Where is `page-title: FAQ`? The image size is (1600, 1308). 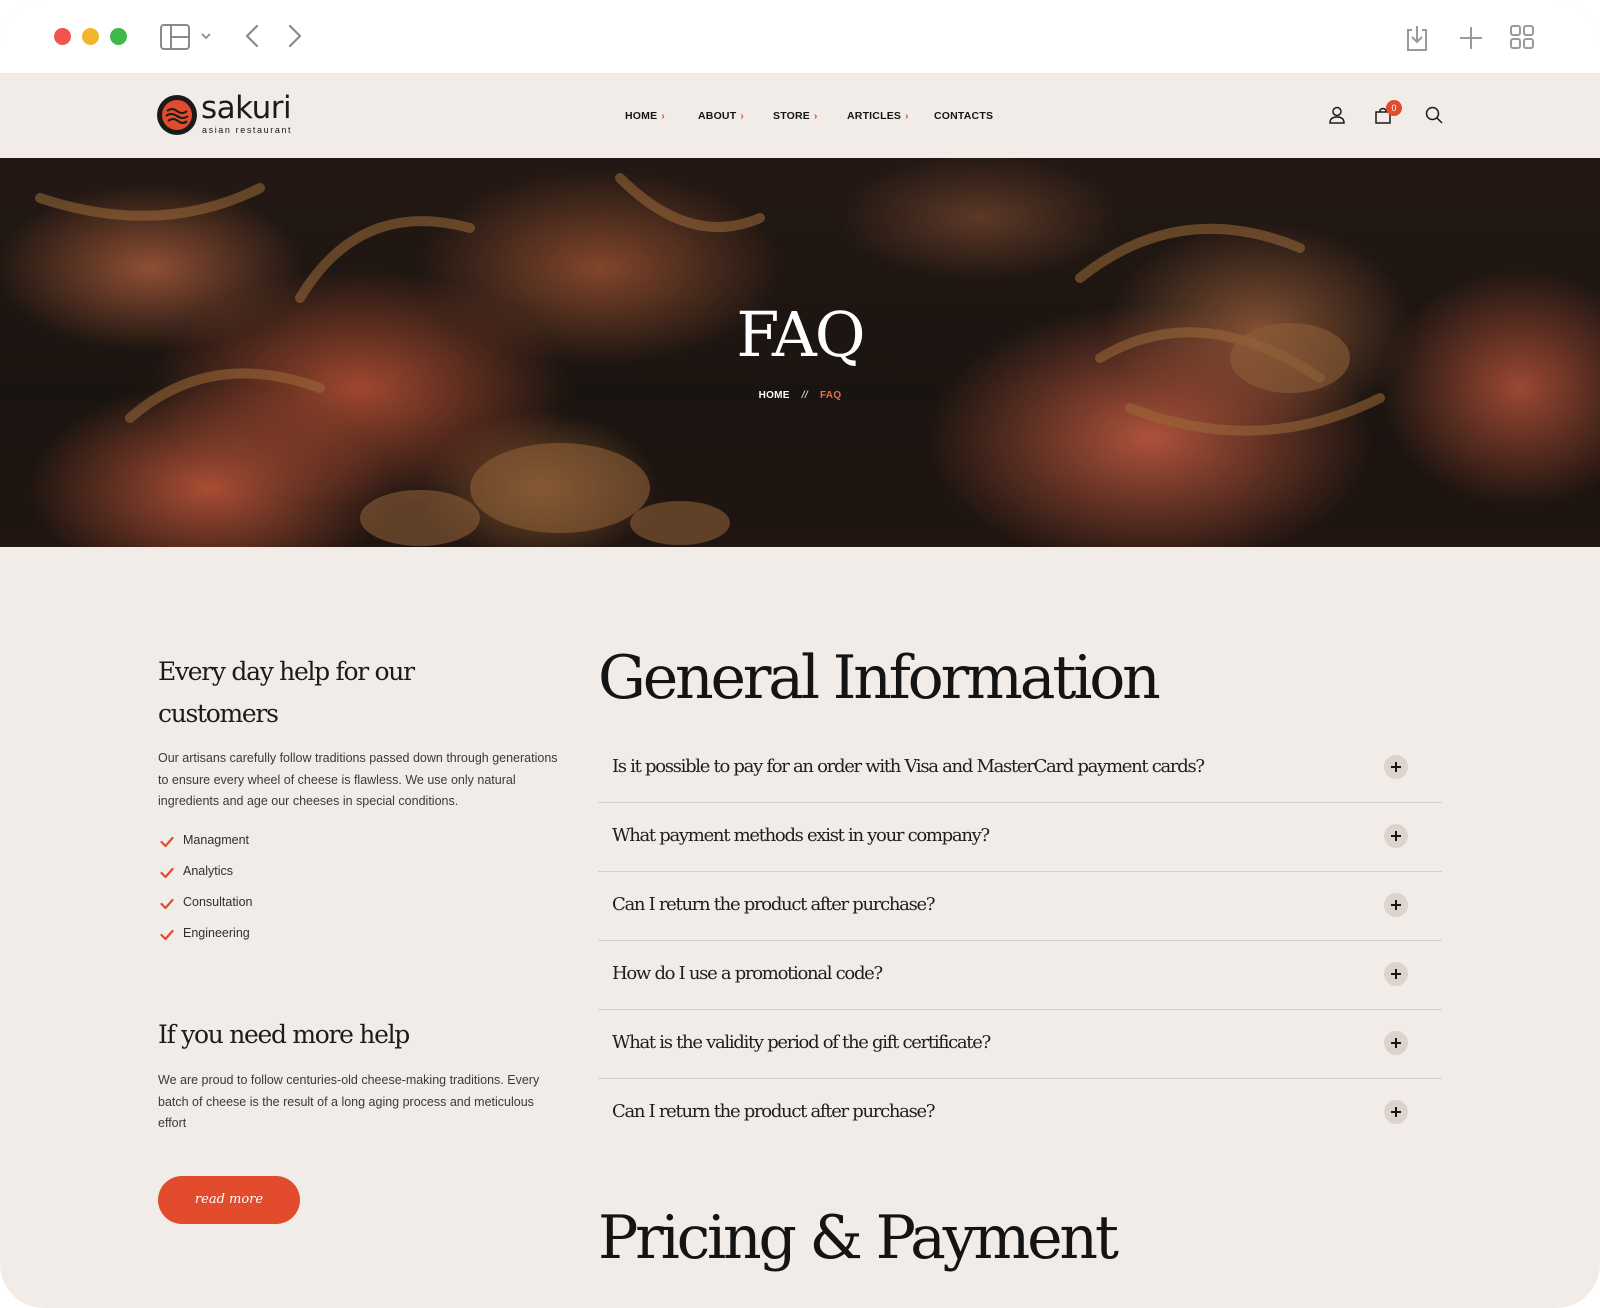 page-title: FAQ is located at coordinates (800, 334).